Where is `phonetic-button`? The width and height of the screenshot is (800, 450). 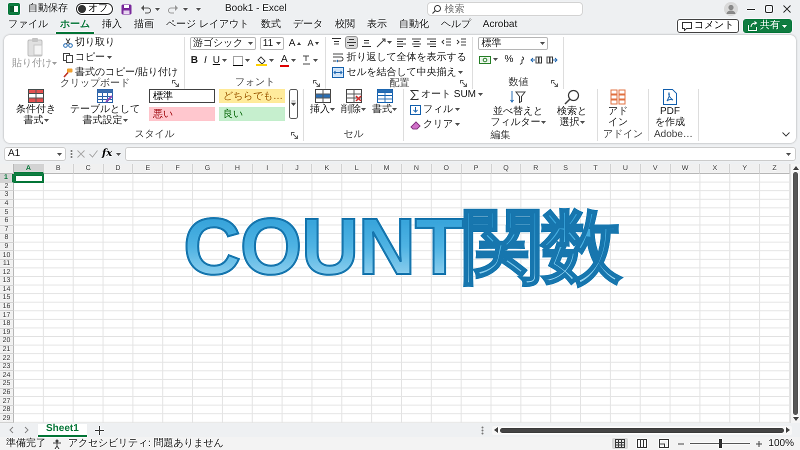
phonetic-button is located at coordinates (309, 60).